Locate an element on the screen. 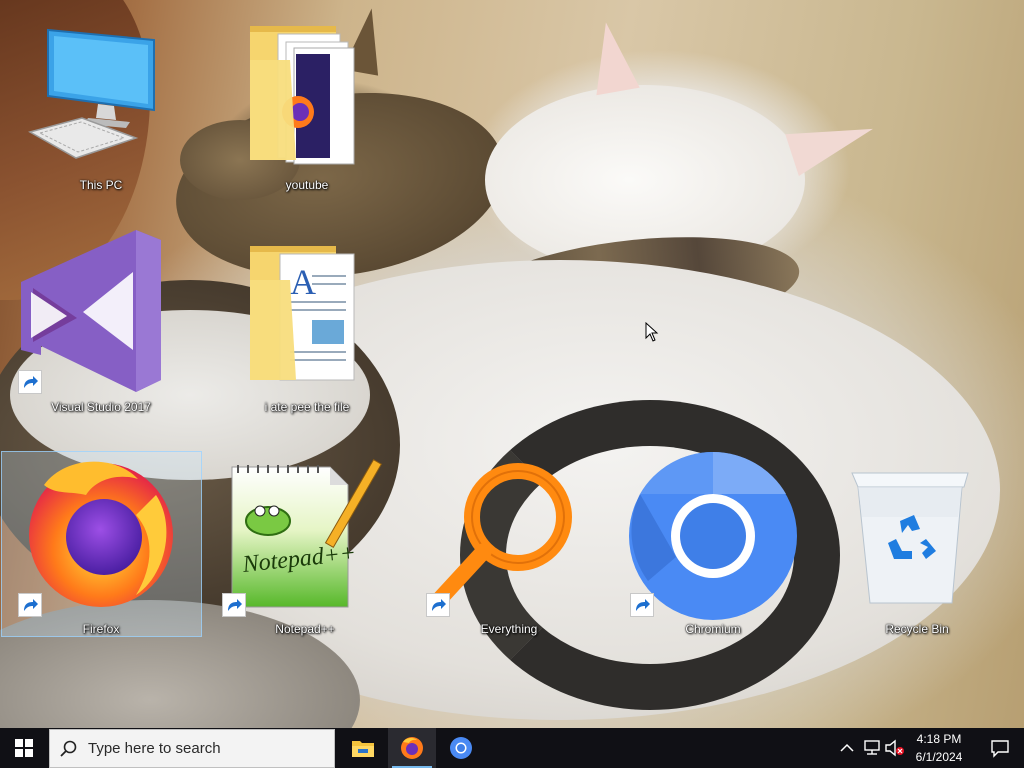 The height and width of the screenshot is (768, 1024). chromium-icon is located at coordinates (461, 748).